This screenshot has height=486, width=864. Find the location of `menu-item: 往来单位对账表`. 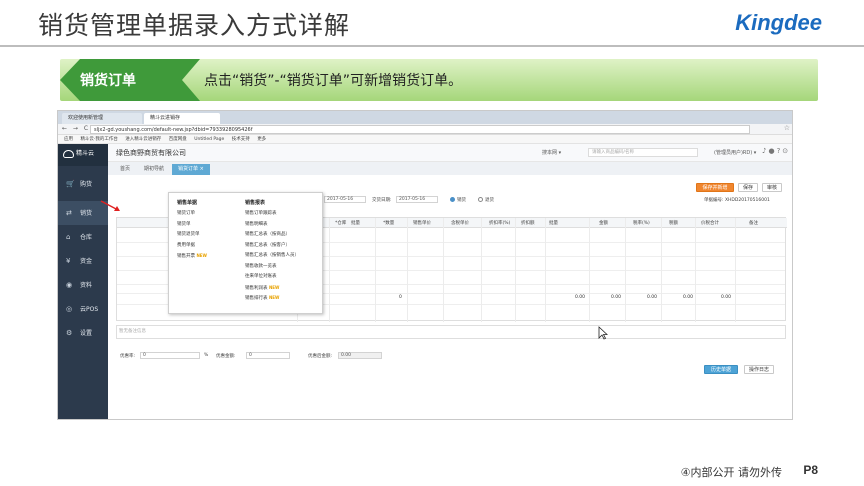

menu-item: 往来单位对账表 is located at coordinates (272, 277).